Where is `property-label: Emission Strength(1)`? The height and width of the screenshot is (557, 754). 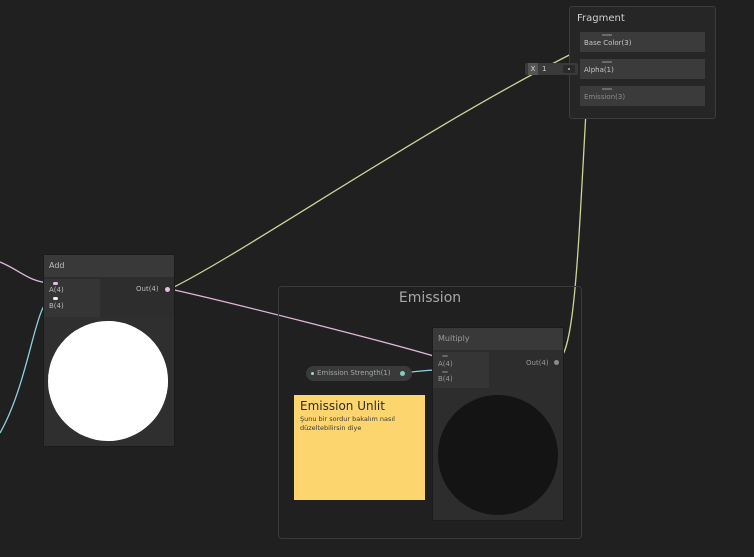
property-label: Emission Strength(1) is located at coordinates (354, 373).